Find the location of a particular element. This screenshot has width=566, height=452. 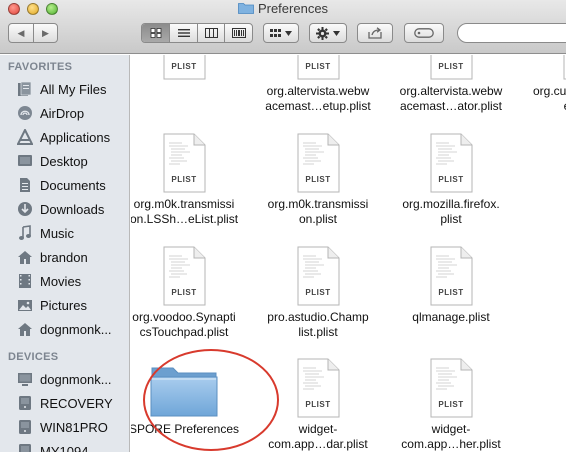

sidebar-item-win81pro: WIN81PRO is located at coordinates (64, 427).